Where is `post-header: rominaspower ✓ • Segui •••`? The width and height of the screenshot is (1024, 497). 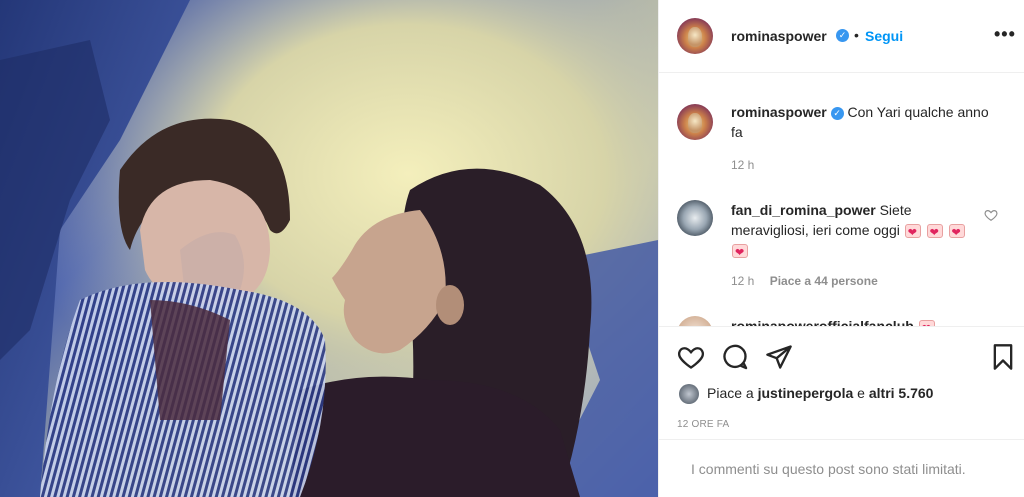
post-header: rominaspower ✓ • Segui ••• is located at coordinates (841, 36).